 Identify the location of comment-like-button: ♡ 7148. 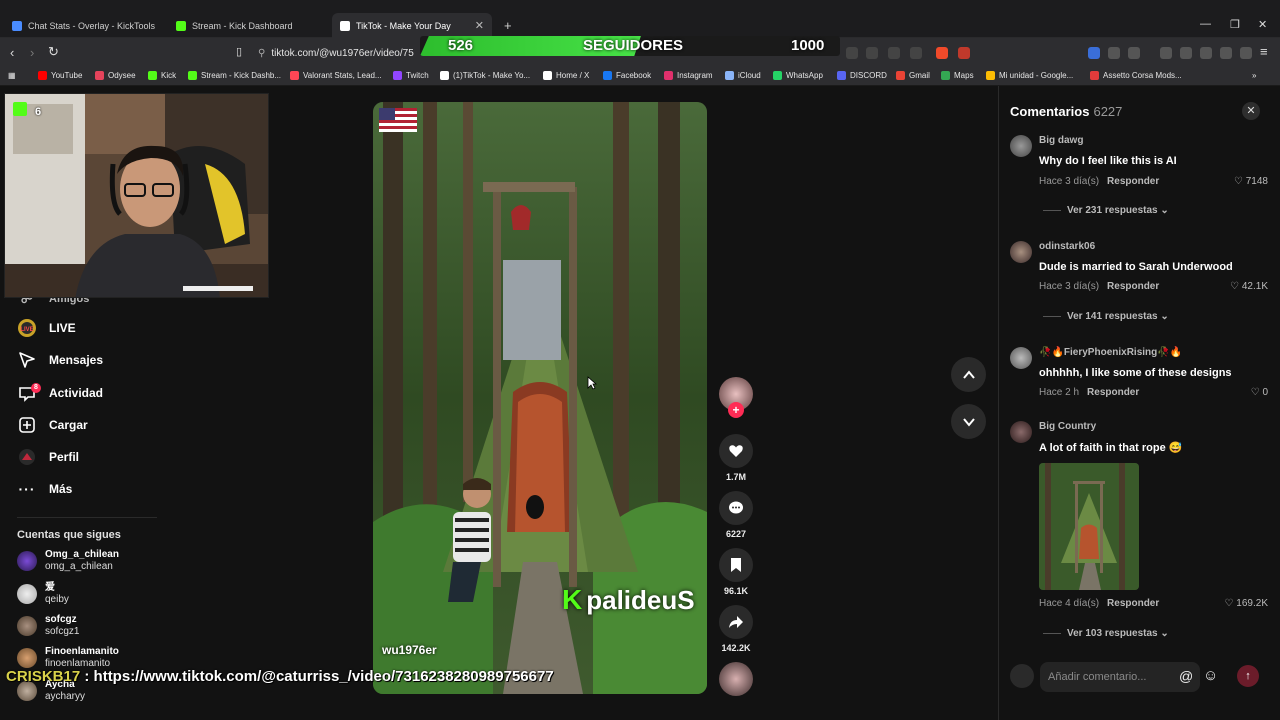
(1251, 181).